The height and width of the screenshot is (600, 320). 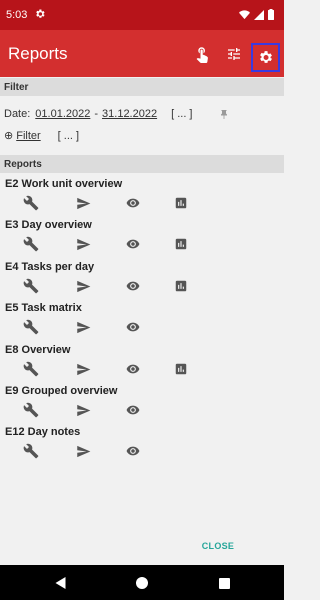 What do you see at coordinates (9, 136) in the screenshot?
I see `add-filter-icon: ⊕` at bounding box center [9, 136].